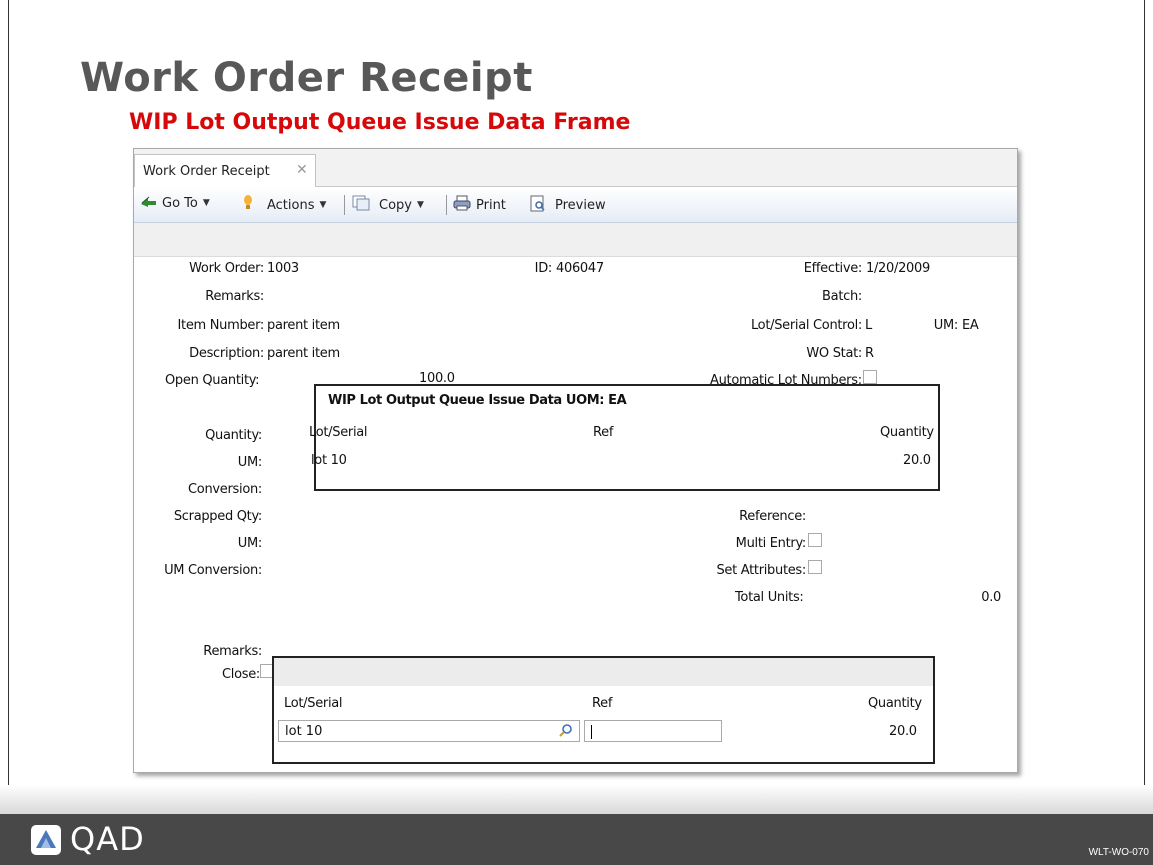 The image size is (1153, 865). I want to click on id-value: 406047, so click(580, 268).